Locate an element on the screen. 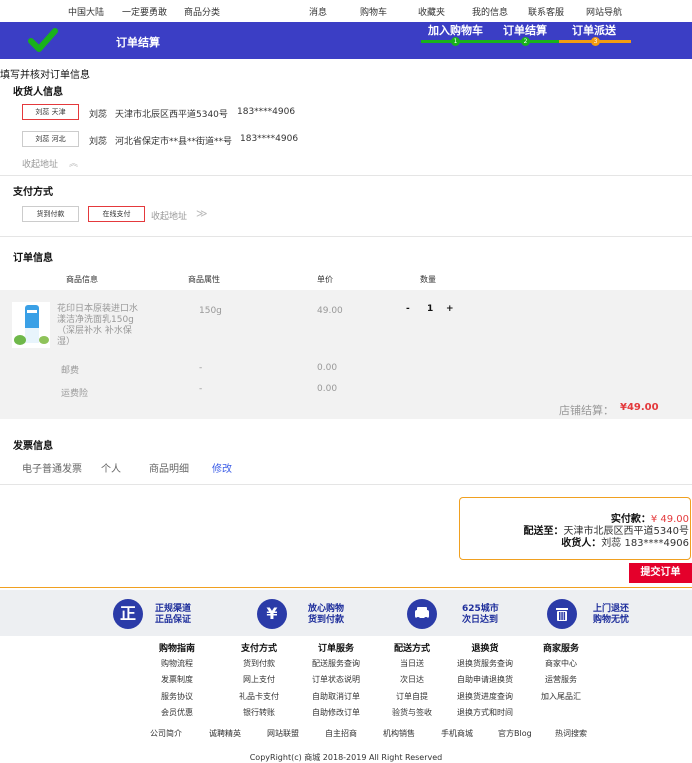 Image resolution: width=692 pixels, height=763 pixels. footer-link: 运营服务 is located at coordinates (561, 682).